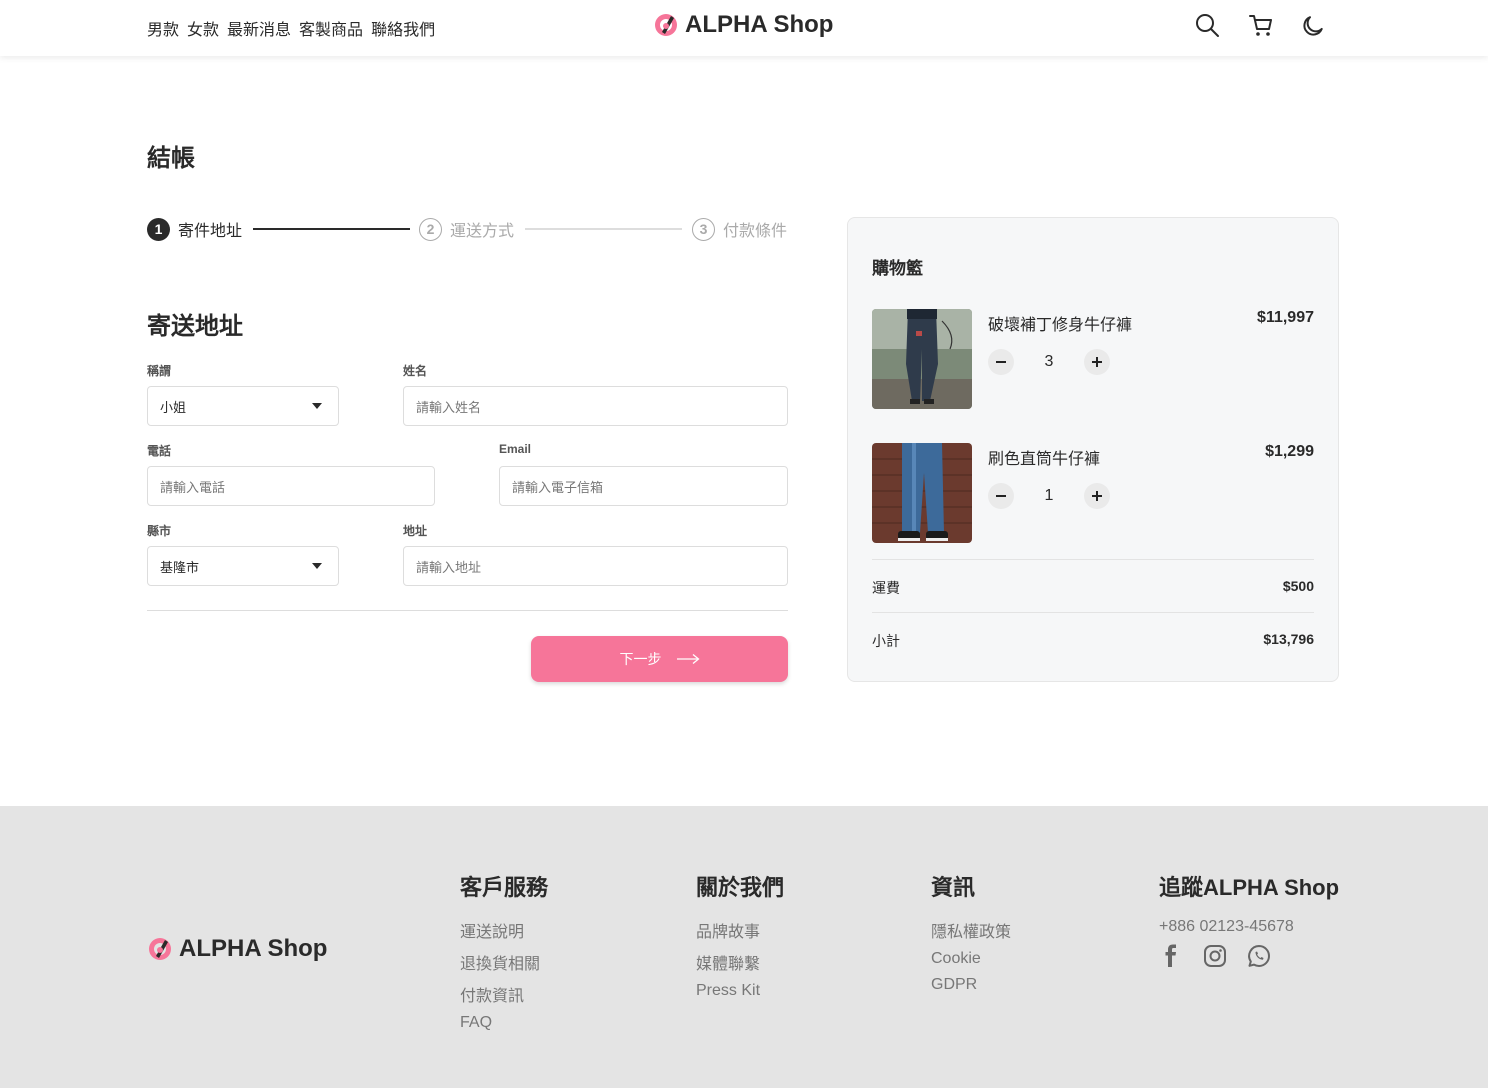  Describe the element at coordinates (688, 659) in the screenshot. I see `arrow-right-icon` at that location.